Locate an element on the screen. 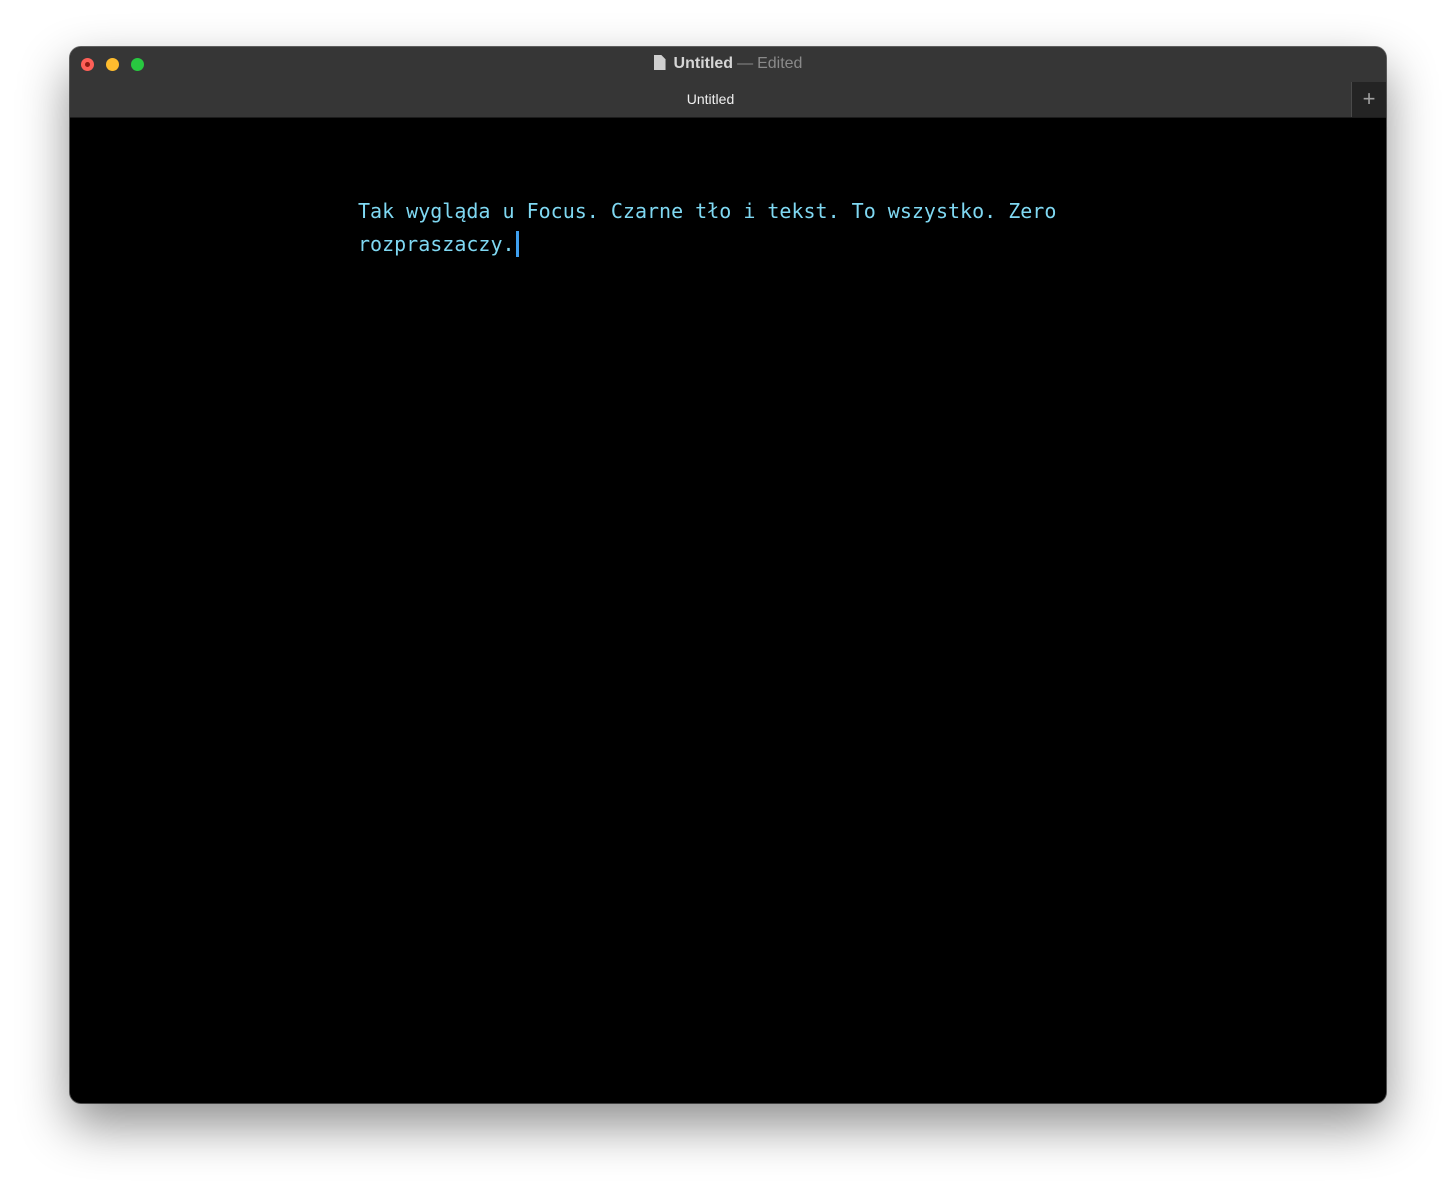  new-tab-button: + is located at coordinates (1368, 99).